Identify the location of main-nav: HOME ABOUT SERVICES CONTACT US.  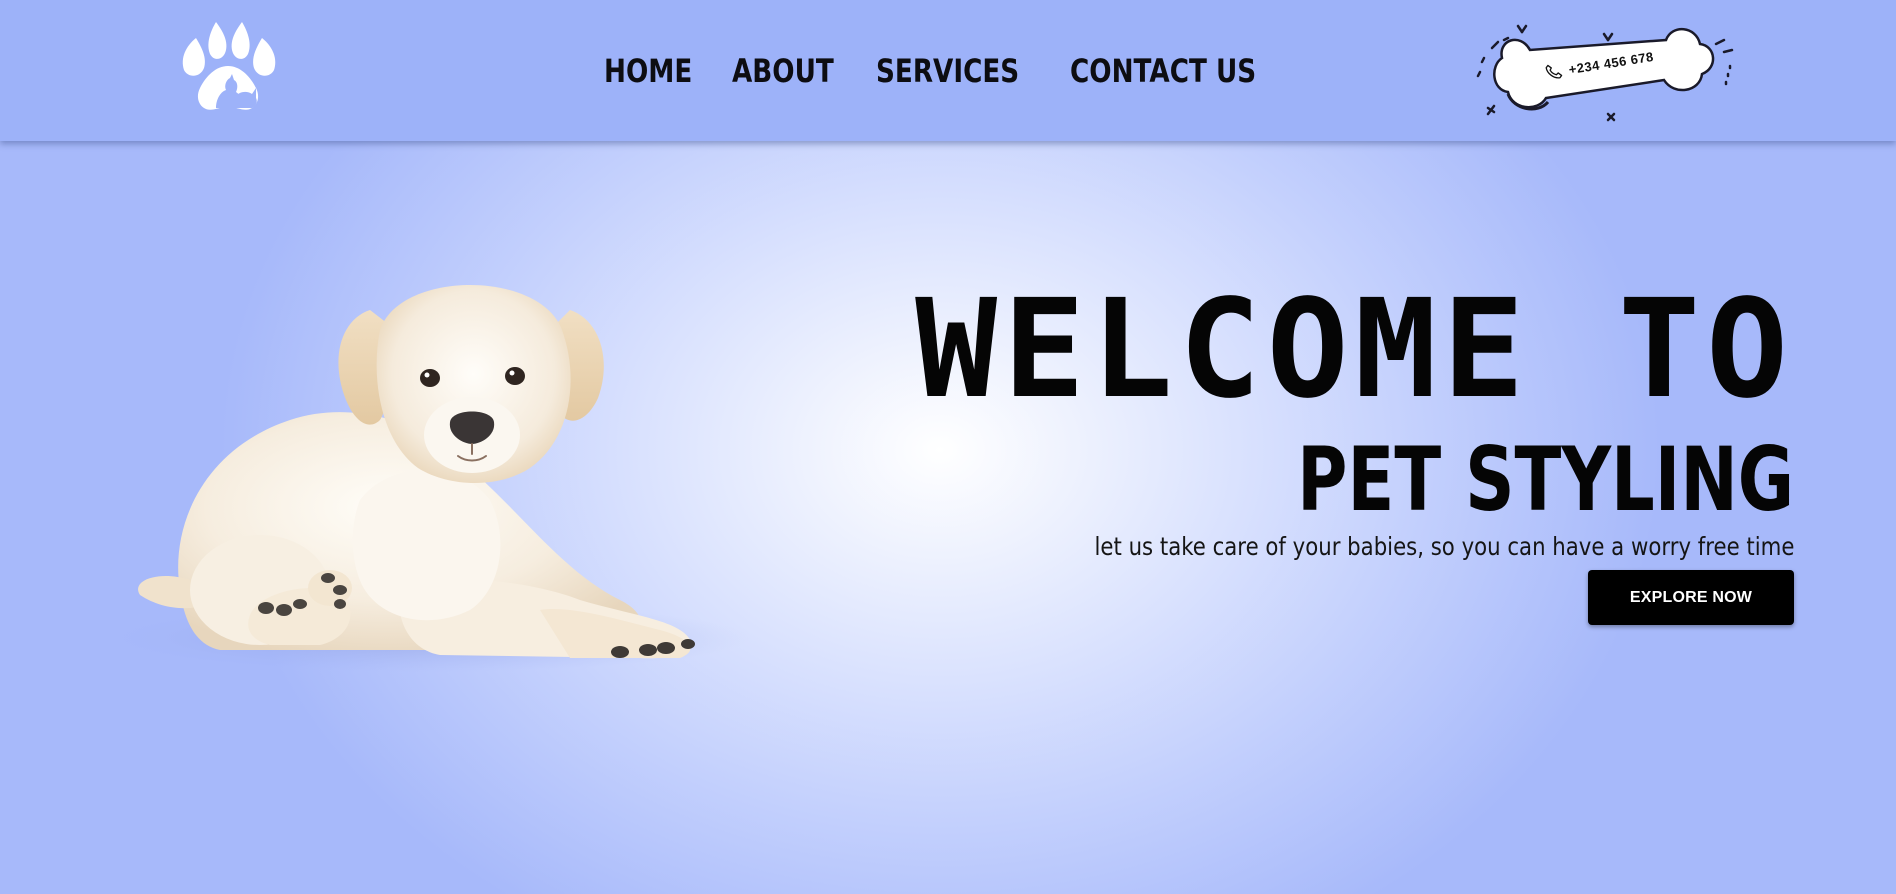
(944, 71).